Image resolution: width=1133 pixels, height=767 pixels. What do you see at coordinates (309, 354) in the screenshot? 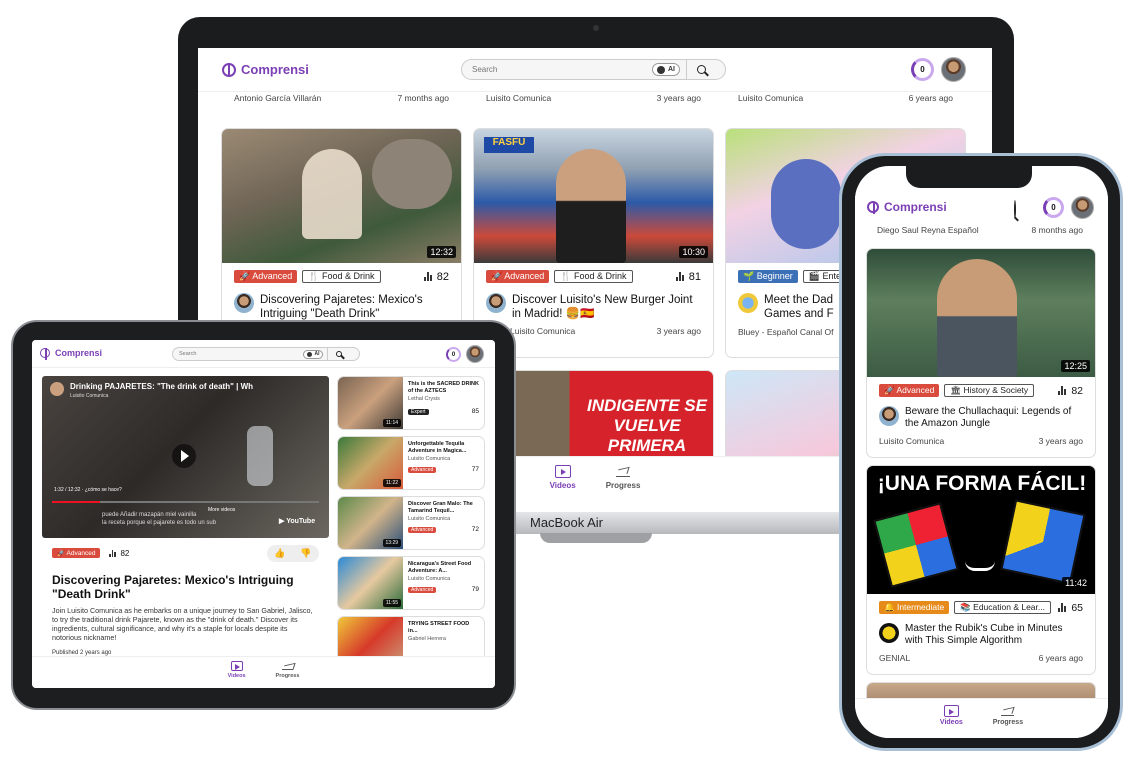
I see `toggle-knob` at bounding box center [309, 354].